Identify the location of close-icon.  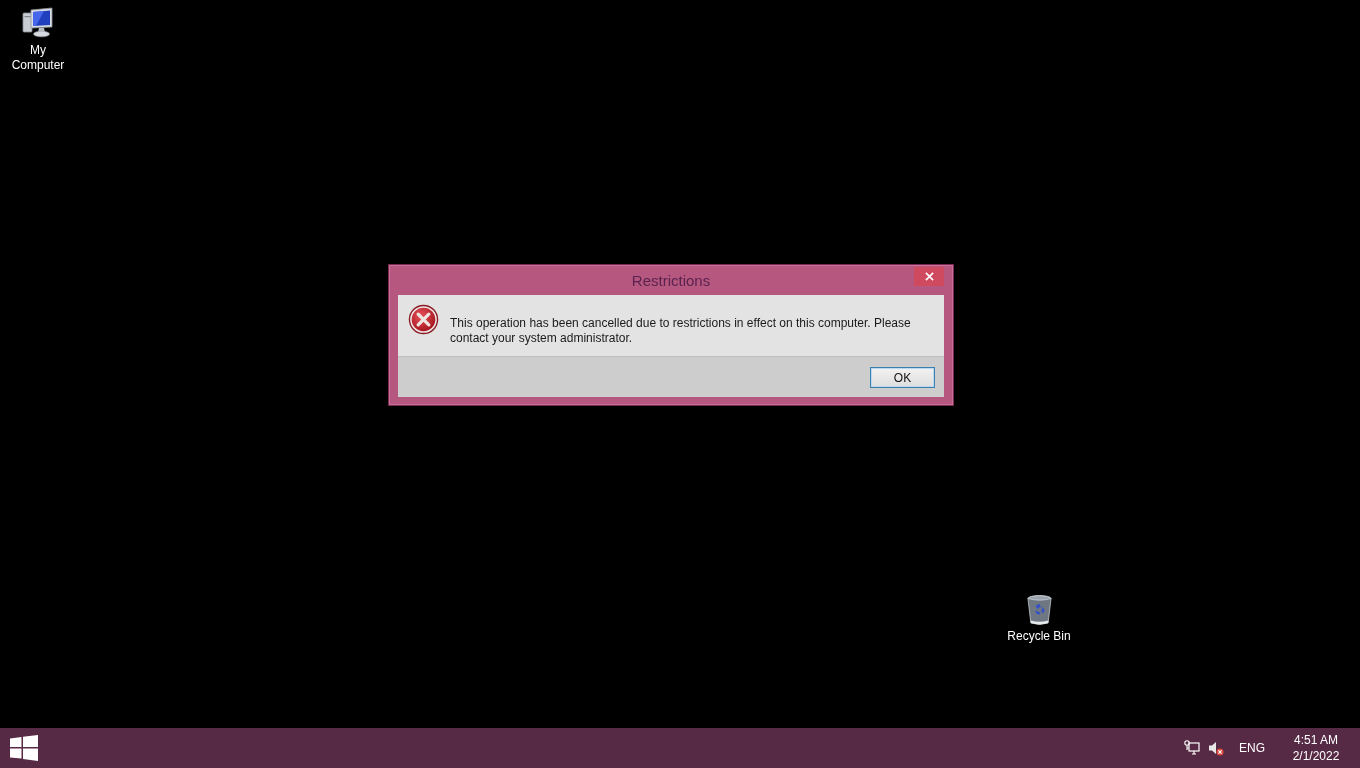
(929, 276).